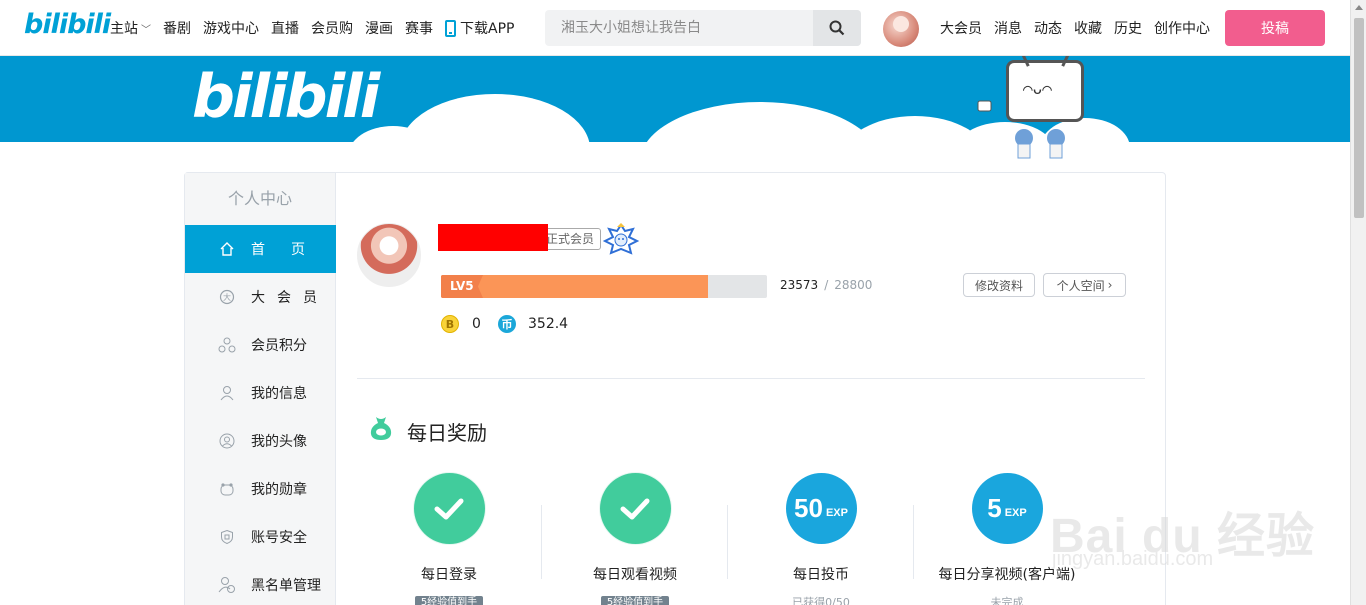 The width and height of the screenshot is (1366, 605). Describe the element at coordinates (675, 99) in the screenshot. I see `header-banner: bilibili ⌒ᴗ⌒` at that location.